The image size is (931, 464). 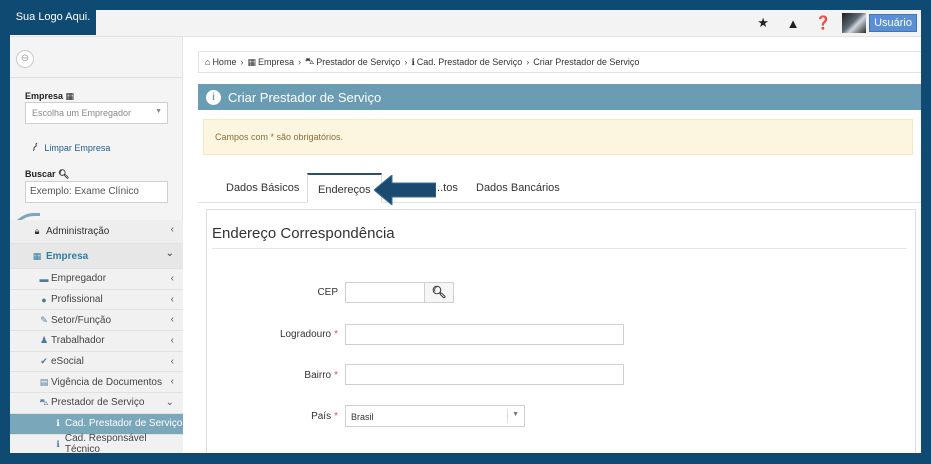 I want to click on car-icon: ⛍, so click(x=44, y=401).